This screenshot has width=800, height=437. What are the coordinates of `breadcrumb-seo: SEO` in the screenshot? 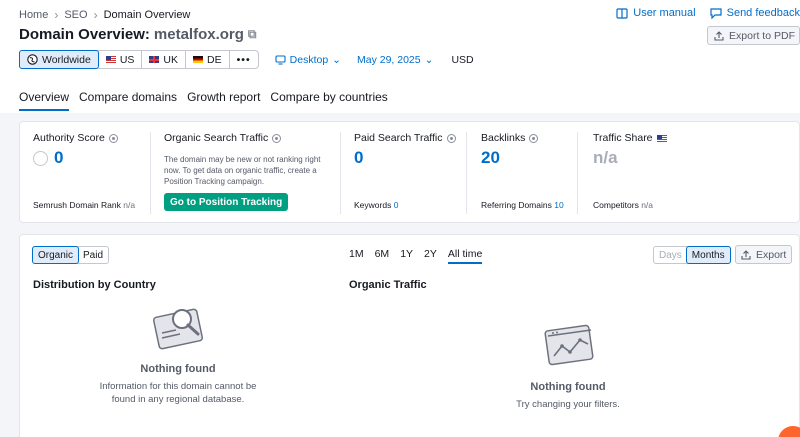 It's located at (75, 15).